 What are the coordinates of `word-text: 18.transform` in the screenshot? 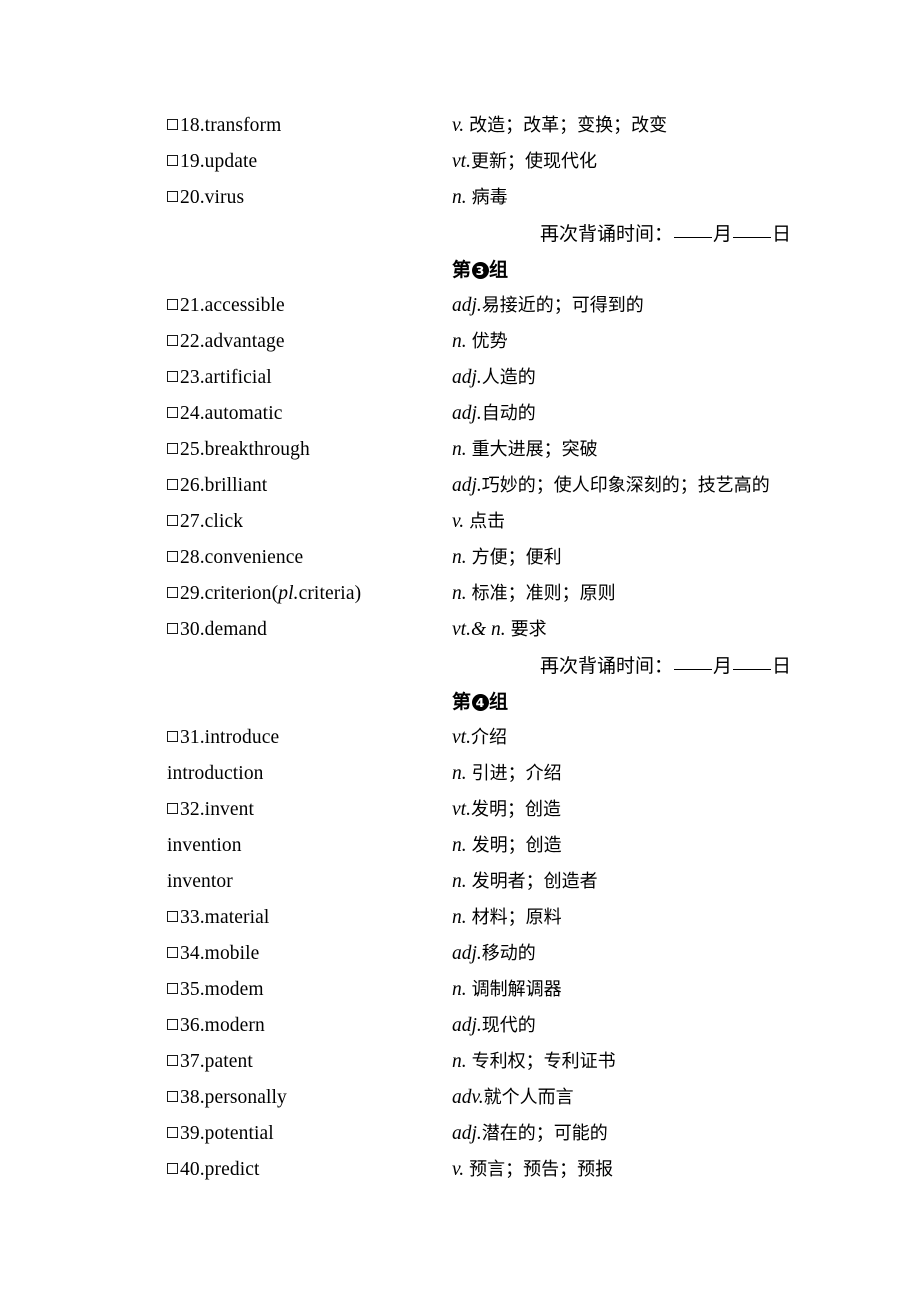 It's located at (231, 125).